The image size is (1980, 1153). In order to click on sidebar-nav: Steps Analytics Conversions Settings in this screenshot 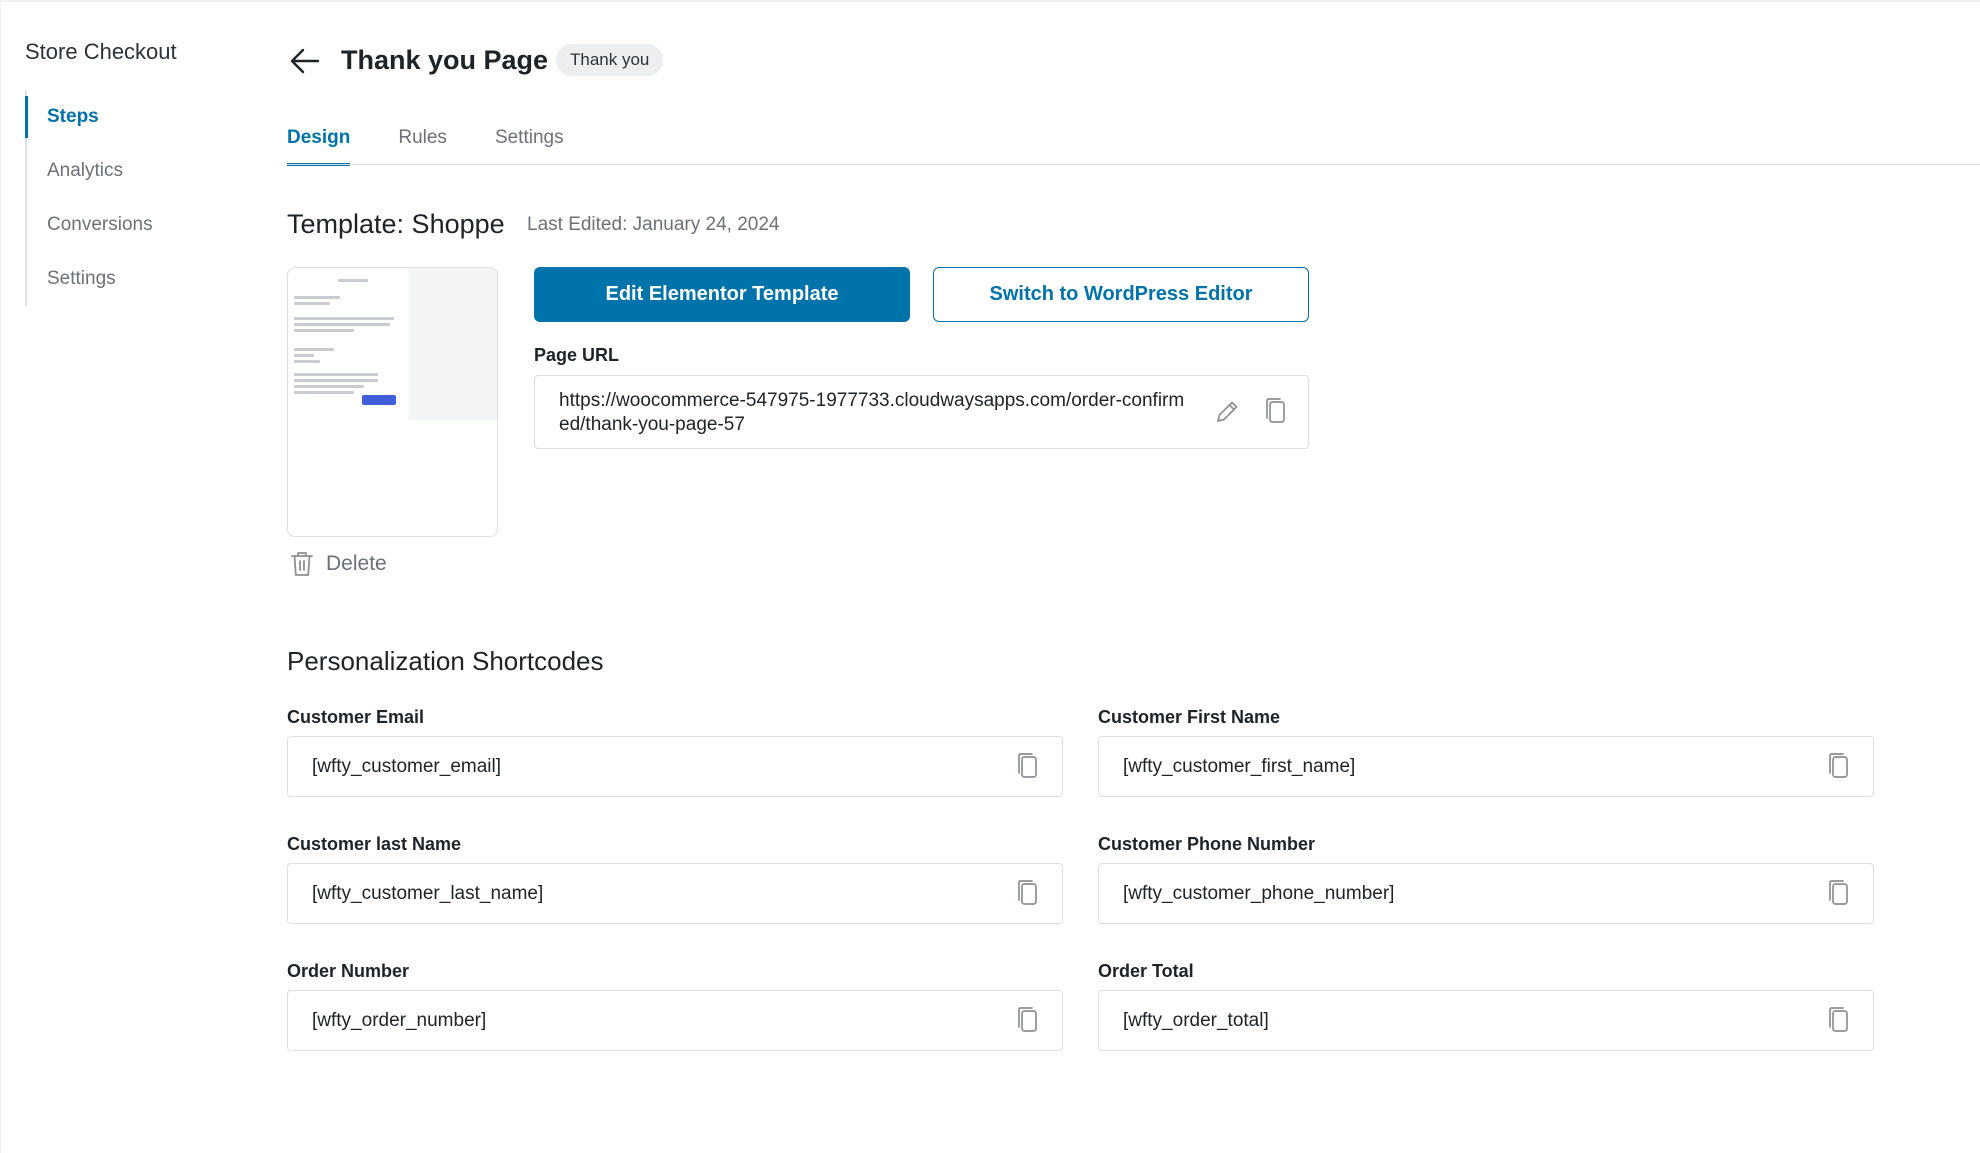, I will do `click(140, 198)`.